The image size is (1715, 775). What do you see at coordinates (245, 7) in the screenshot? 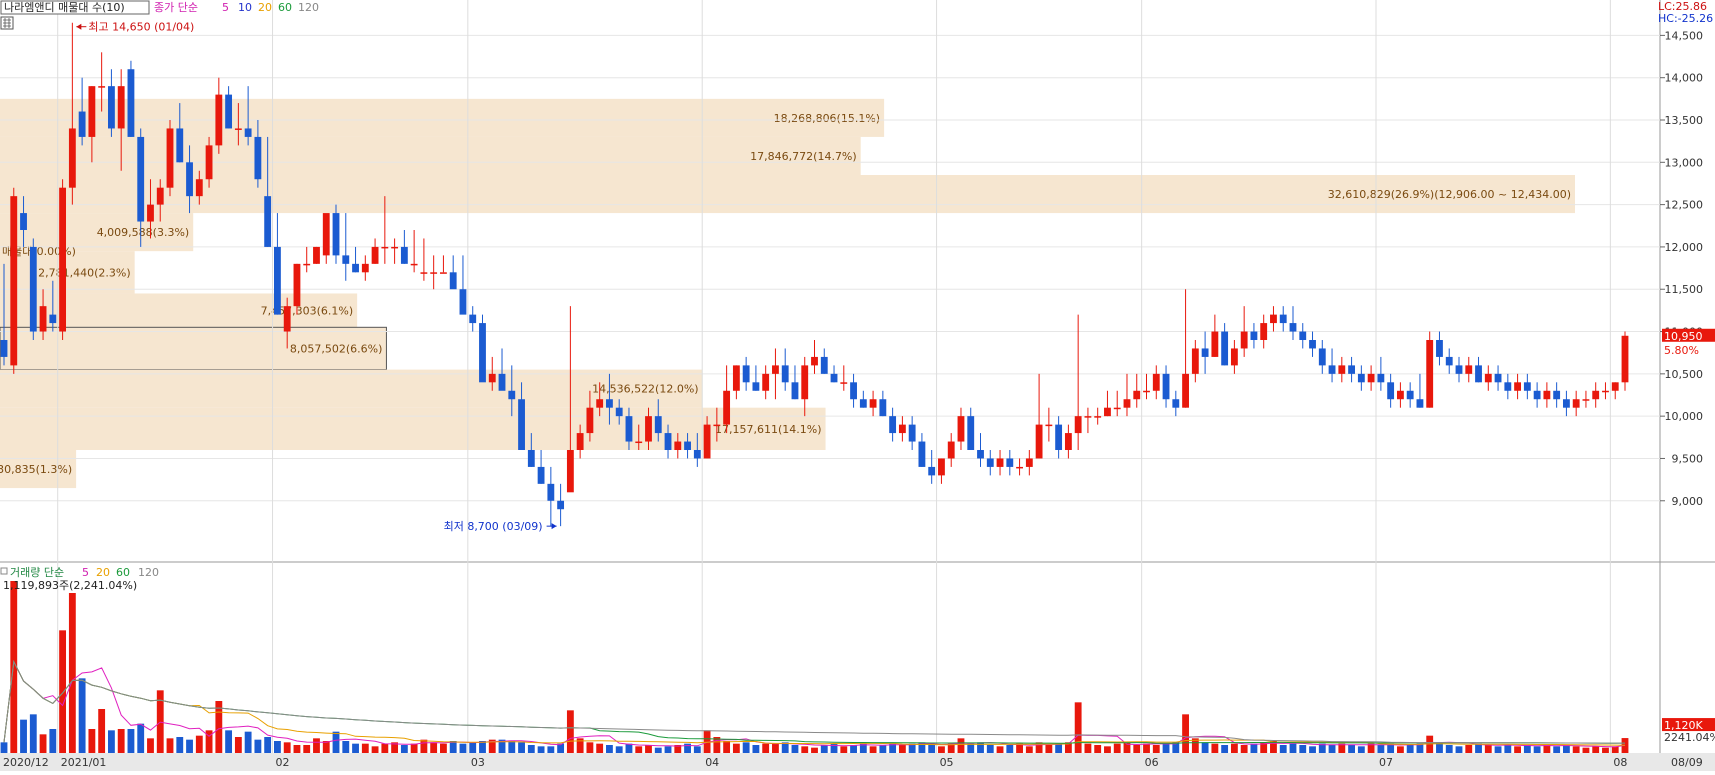
I see `ma10-legend: 10` at bounding box center [245, 7].